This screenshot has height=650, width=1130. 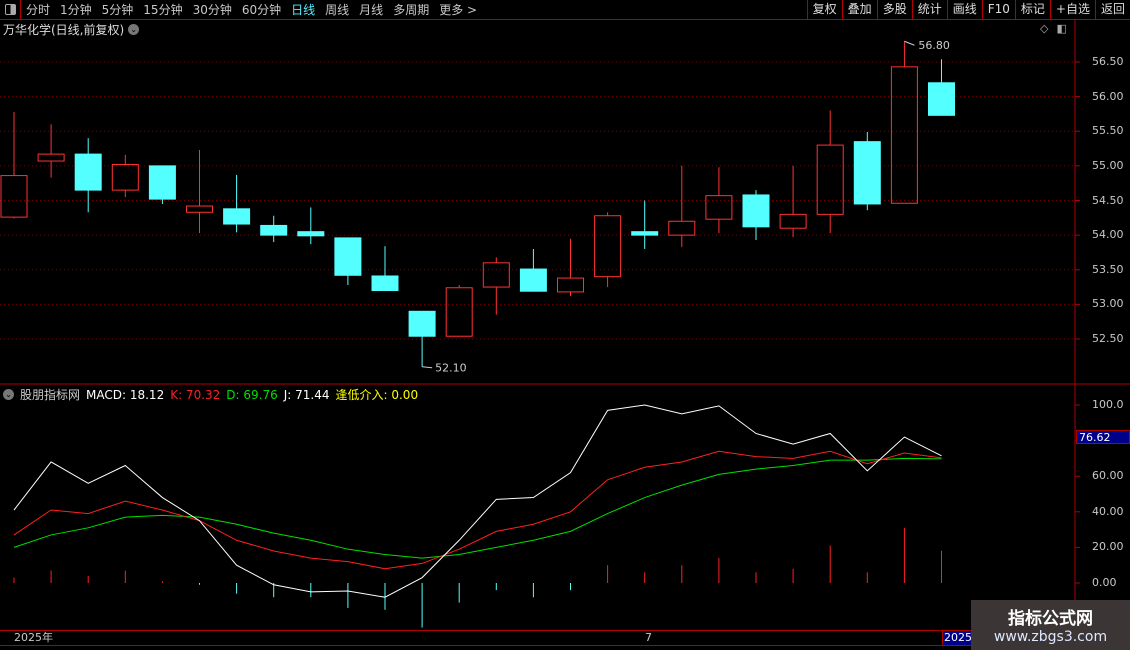 What do you see at coordinates (1108, 131) in the screenshot?
I see `price-tick: 55.50` at bounding box center [1108, 131].